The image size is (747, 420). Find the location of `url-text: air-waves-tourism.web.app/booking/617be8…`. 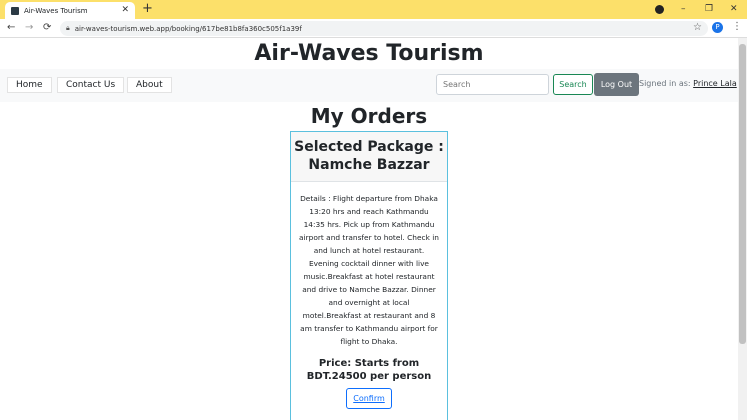

url-text: air-waves-tourism.web.app/booking/617be8… is located at coordinates (188, 28).